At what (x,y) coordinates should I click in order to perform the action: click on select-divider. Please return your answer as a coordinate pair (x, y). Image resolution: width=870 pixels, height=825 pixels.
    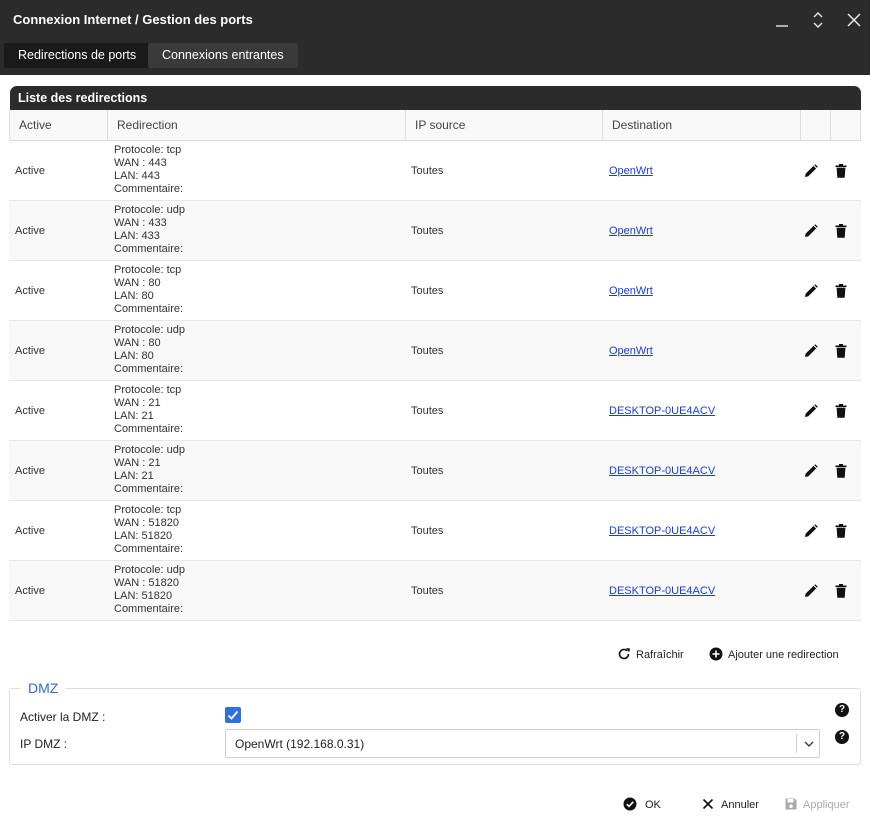
    Looking at the image, I should click on (796, 743).